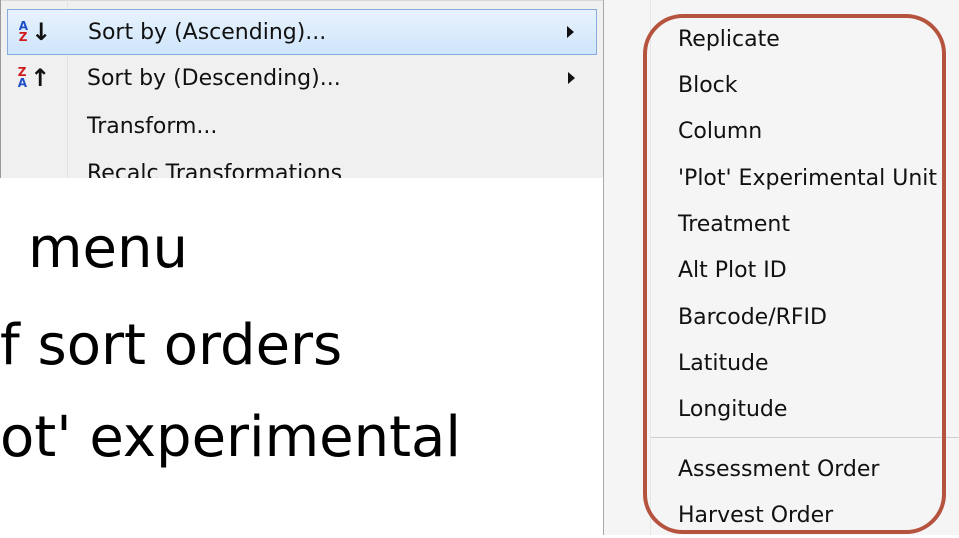 Image resolution: width=959 pixels, height=538 pixels. Describe the element at coordinates (729, 39) in the screenshot. I see `submenu-item-replicate: Replicate` at that location.